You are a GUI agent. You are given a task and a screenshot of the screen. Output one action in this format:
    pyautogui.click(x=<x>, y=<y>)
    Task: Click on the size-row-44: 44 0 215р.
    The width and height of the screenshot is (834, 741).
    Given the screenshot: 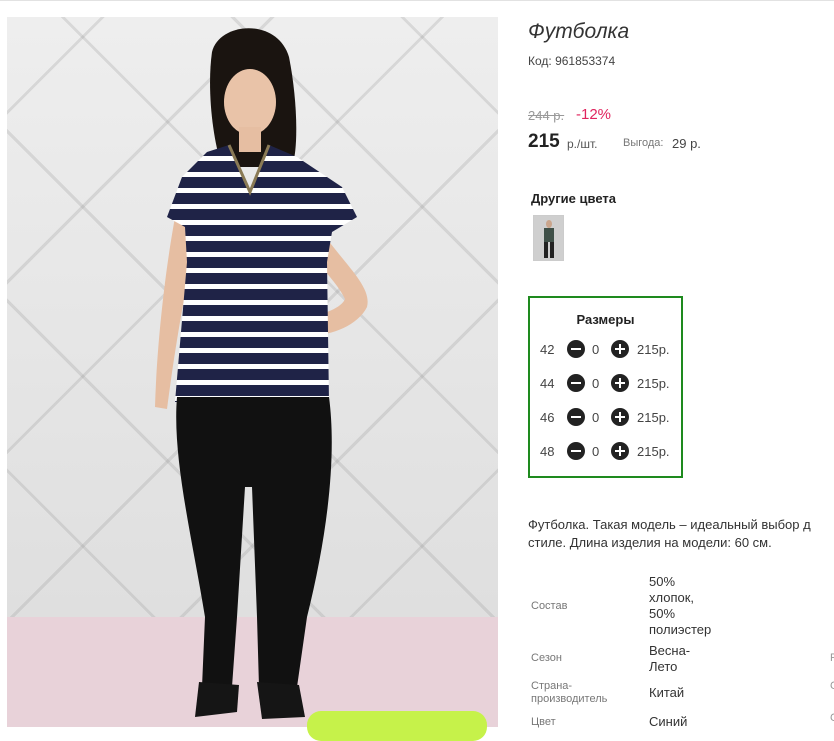 What is the action you would take?
    pyautogui.click(x=605, y=384)
    